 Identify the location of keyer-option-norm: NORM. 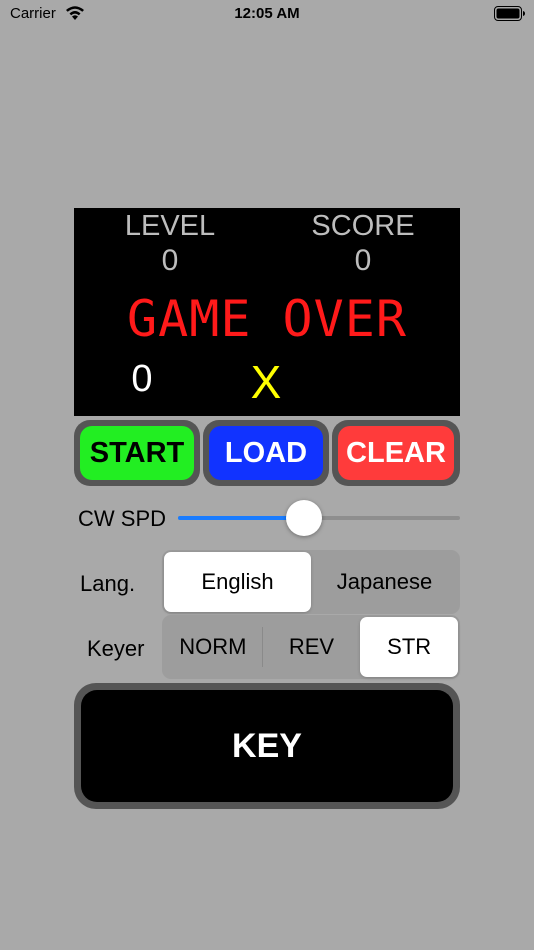
(213, 647).